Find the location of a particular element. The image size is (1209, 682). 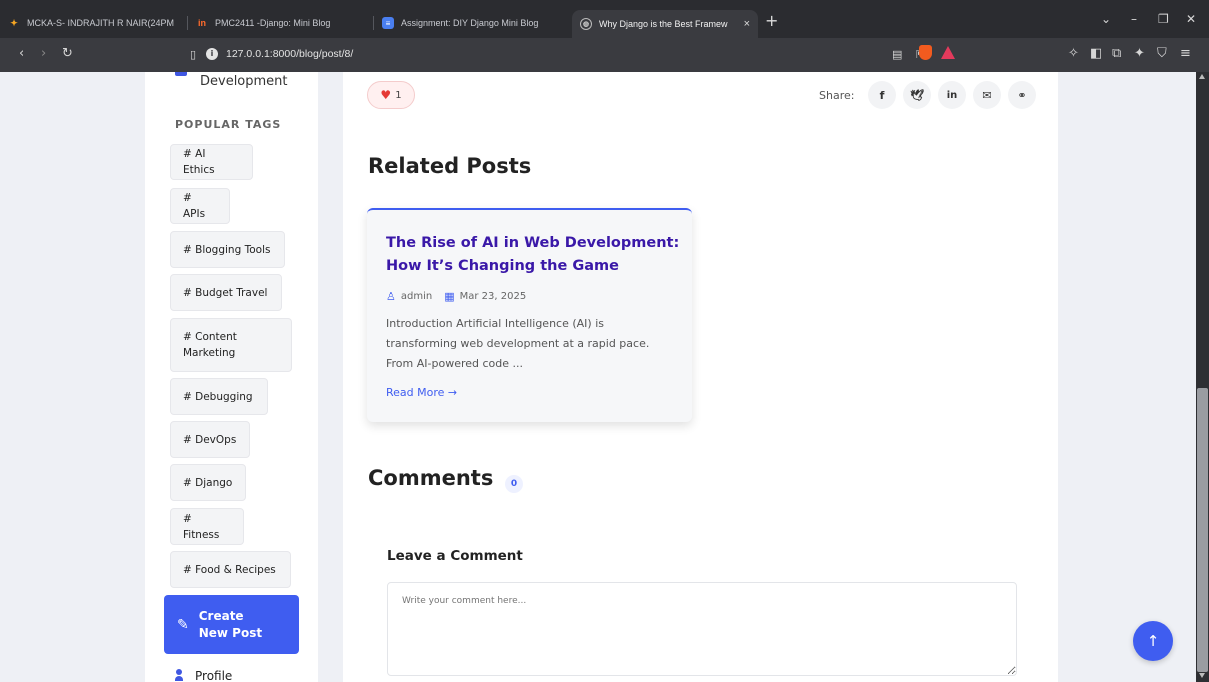

post-author: admin is located at coordinates (416, 296).